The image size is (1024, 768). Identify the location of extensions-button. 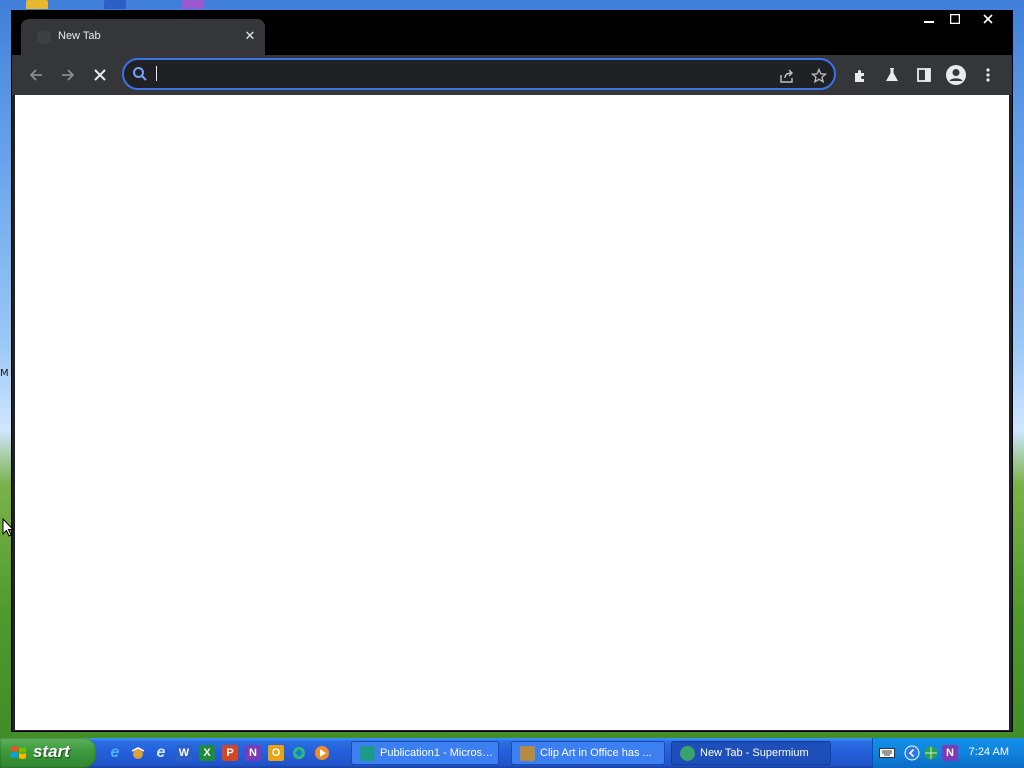
(860, 75).